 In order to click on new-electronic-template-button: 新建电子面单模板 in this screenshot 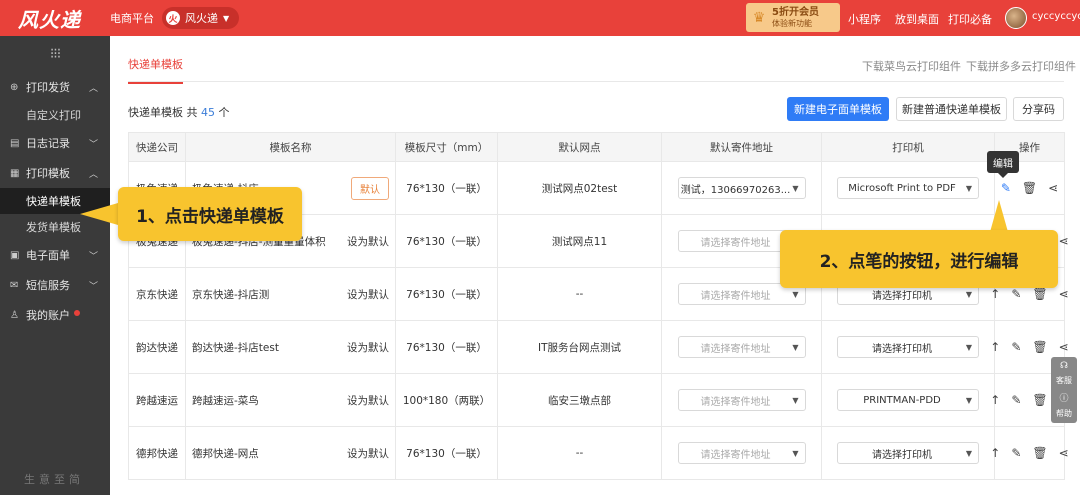, I will do `click(838, 109)`.